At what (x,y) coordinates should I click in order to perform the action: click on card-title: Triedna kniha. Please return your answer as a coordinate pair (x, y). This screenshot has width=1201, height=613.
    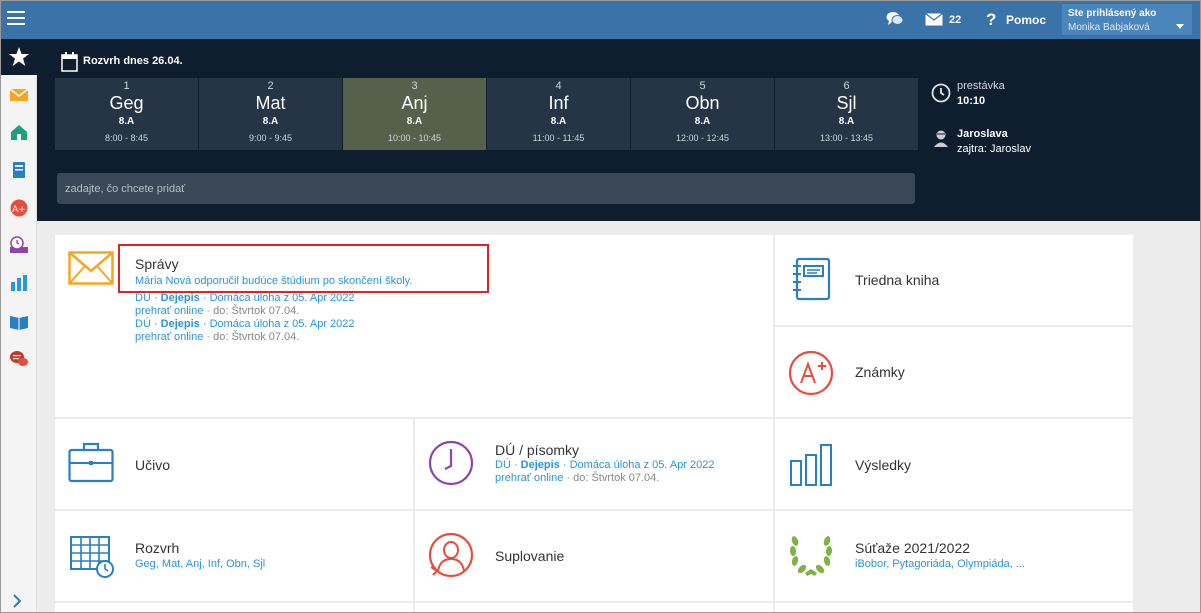
    Looking at the image, I should click on (897, 280).